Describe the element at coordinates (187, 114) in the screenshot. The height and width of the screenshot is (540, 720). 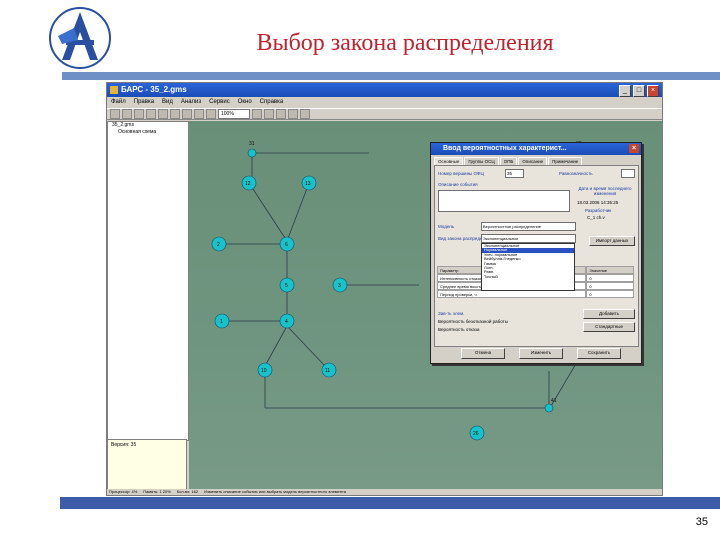
I see `paste-icon` at that location.